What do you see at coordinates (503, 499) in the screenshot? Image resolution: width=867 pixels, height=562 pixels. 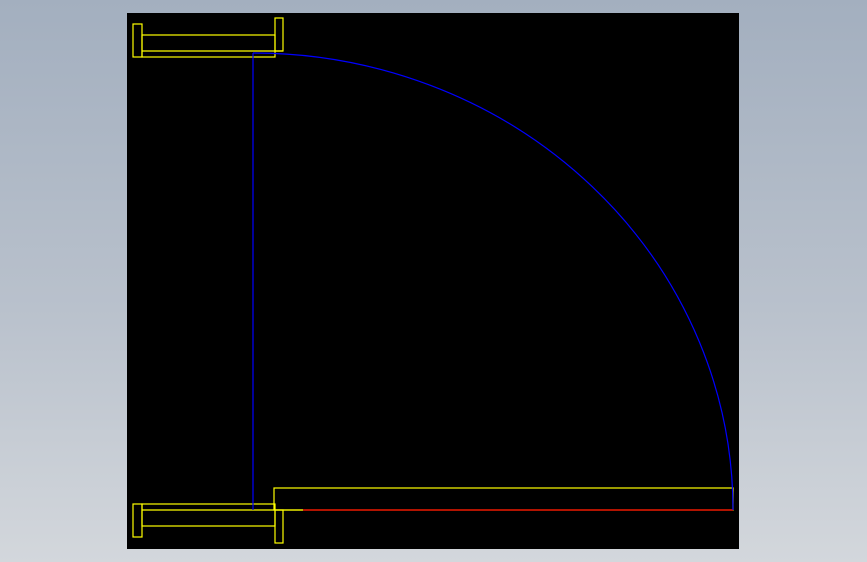 I see `bottom-outlet-strip` at bounding box center [503, 499].